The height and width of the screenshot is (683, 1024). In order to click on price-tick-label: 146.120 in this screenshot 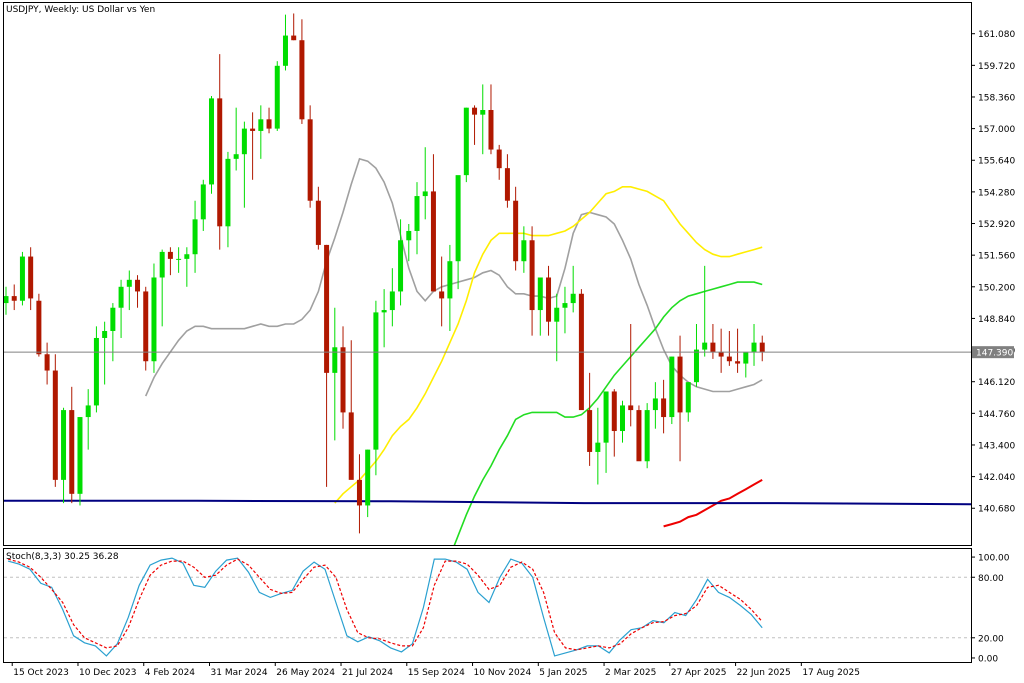, I will do `click(996, 383)`.